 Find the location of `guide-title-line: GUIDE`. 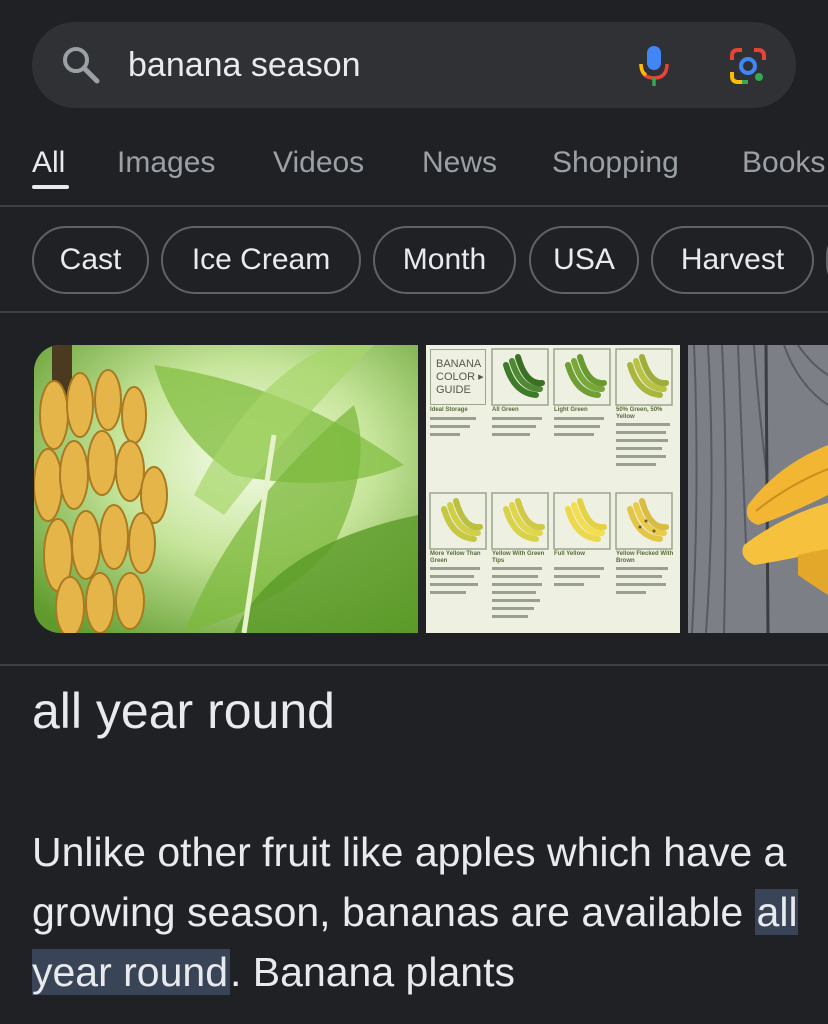

guide-title-line: GUIDE is located at coordinates (453, 390).